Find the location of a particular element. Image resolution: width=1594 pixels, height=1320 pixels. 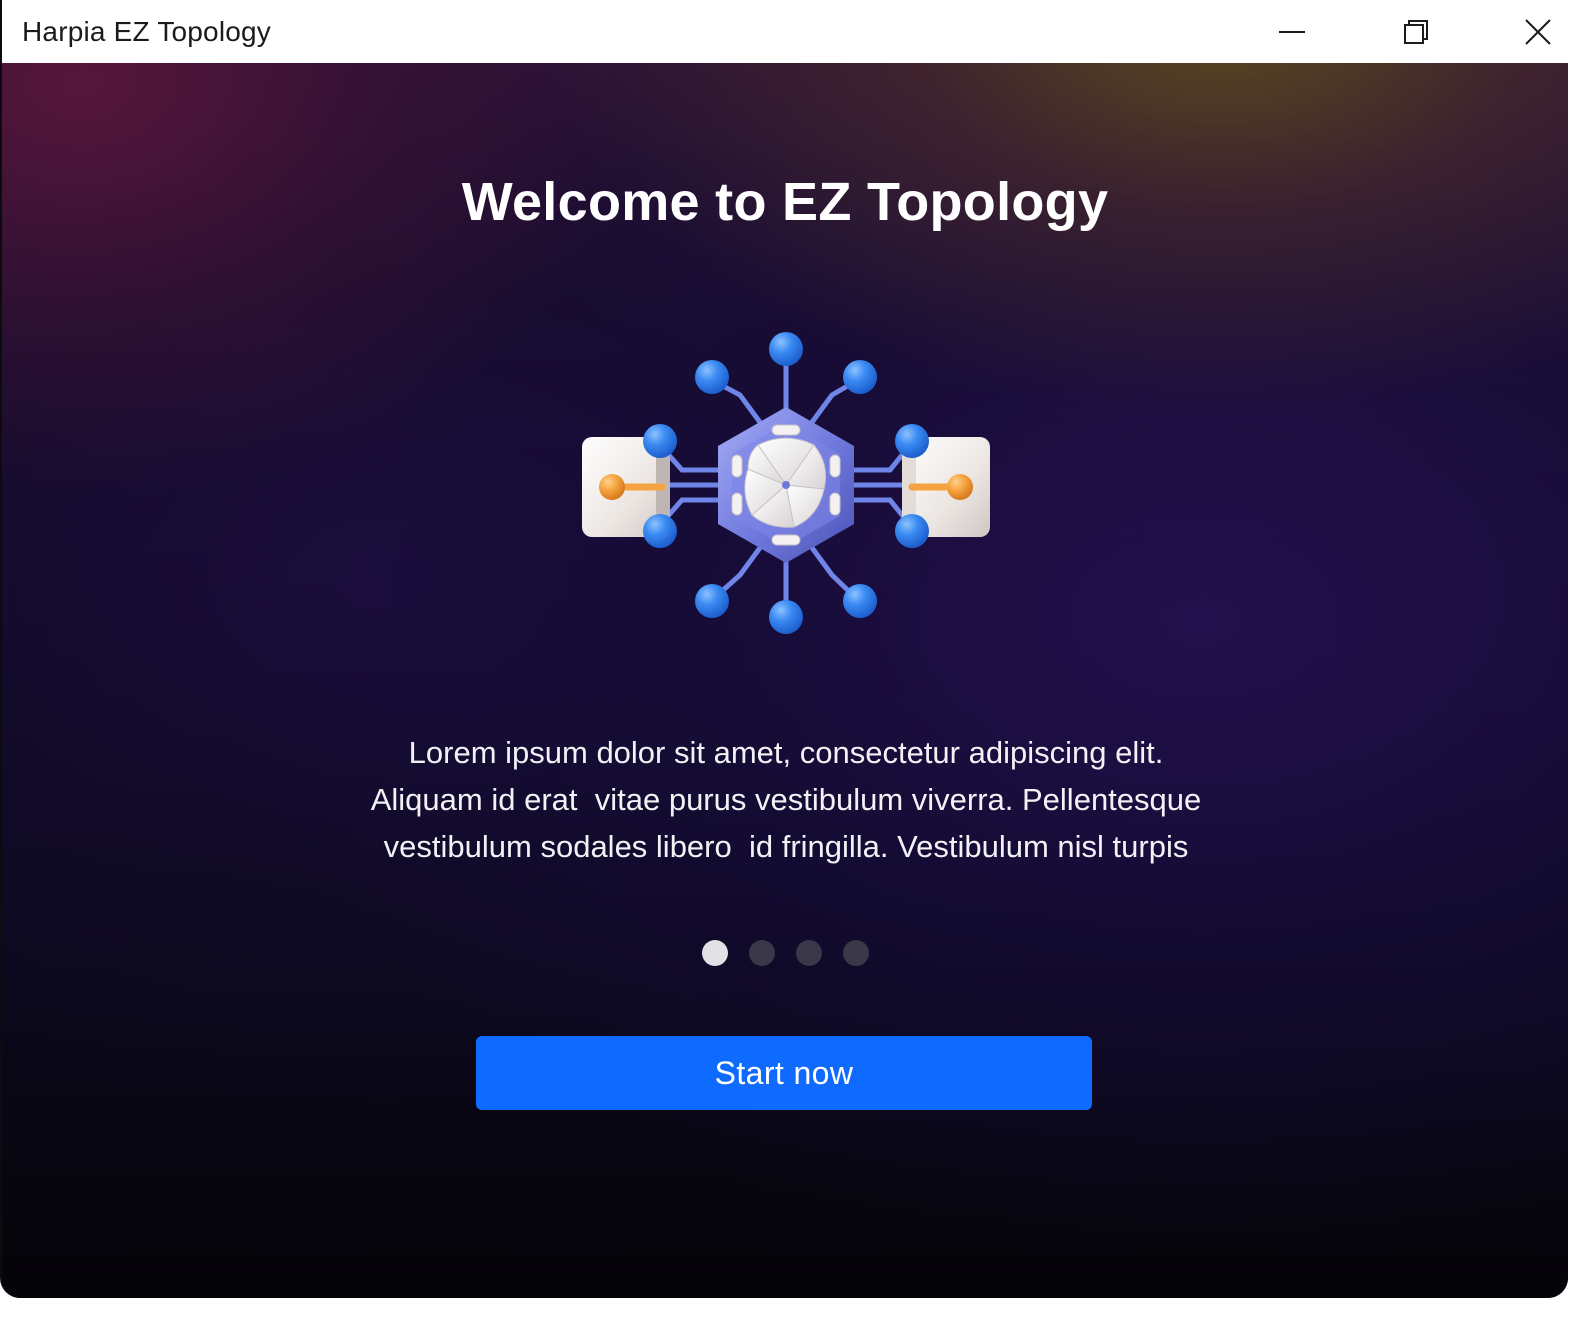

network-topology-illustration is located at coordinates (787, 485).